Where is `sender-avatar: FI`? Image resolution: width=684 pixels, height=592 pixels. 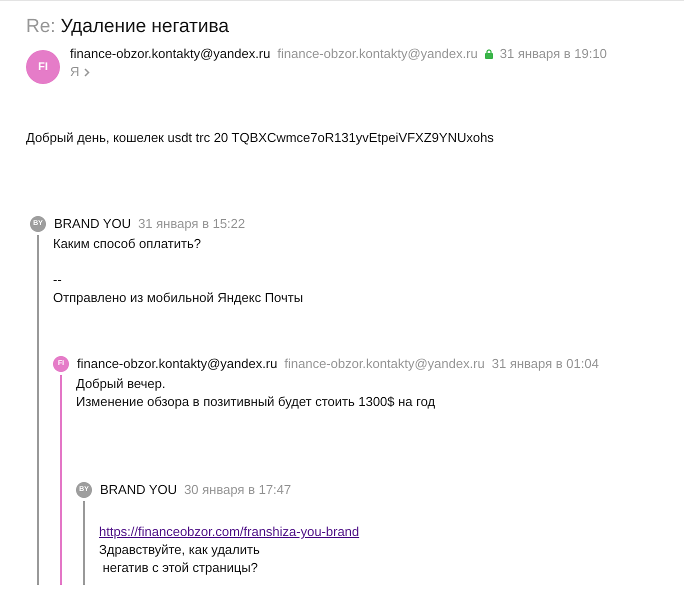 sender-avatar: FI is located at coordinates (43, 67).